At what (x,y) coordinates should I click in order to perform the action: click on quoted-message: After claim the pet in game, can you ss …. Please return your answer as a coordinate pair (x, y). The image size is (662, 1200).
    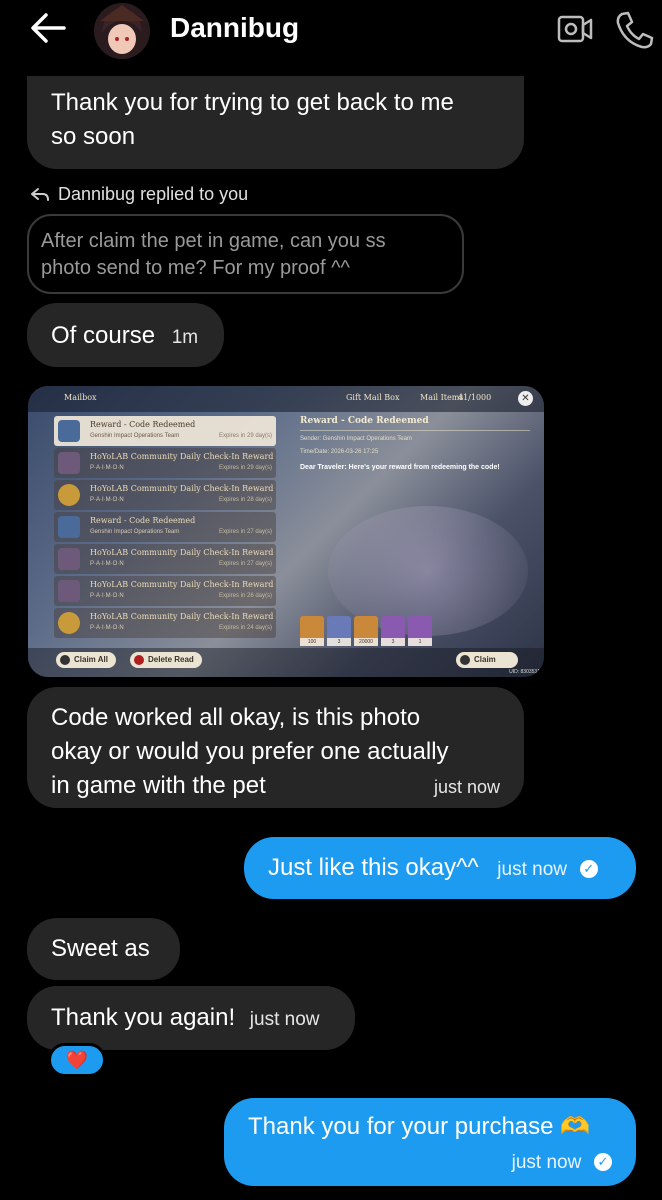
    Looking at the image, I should click on (245, 254).